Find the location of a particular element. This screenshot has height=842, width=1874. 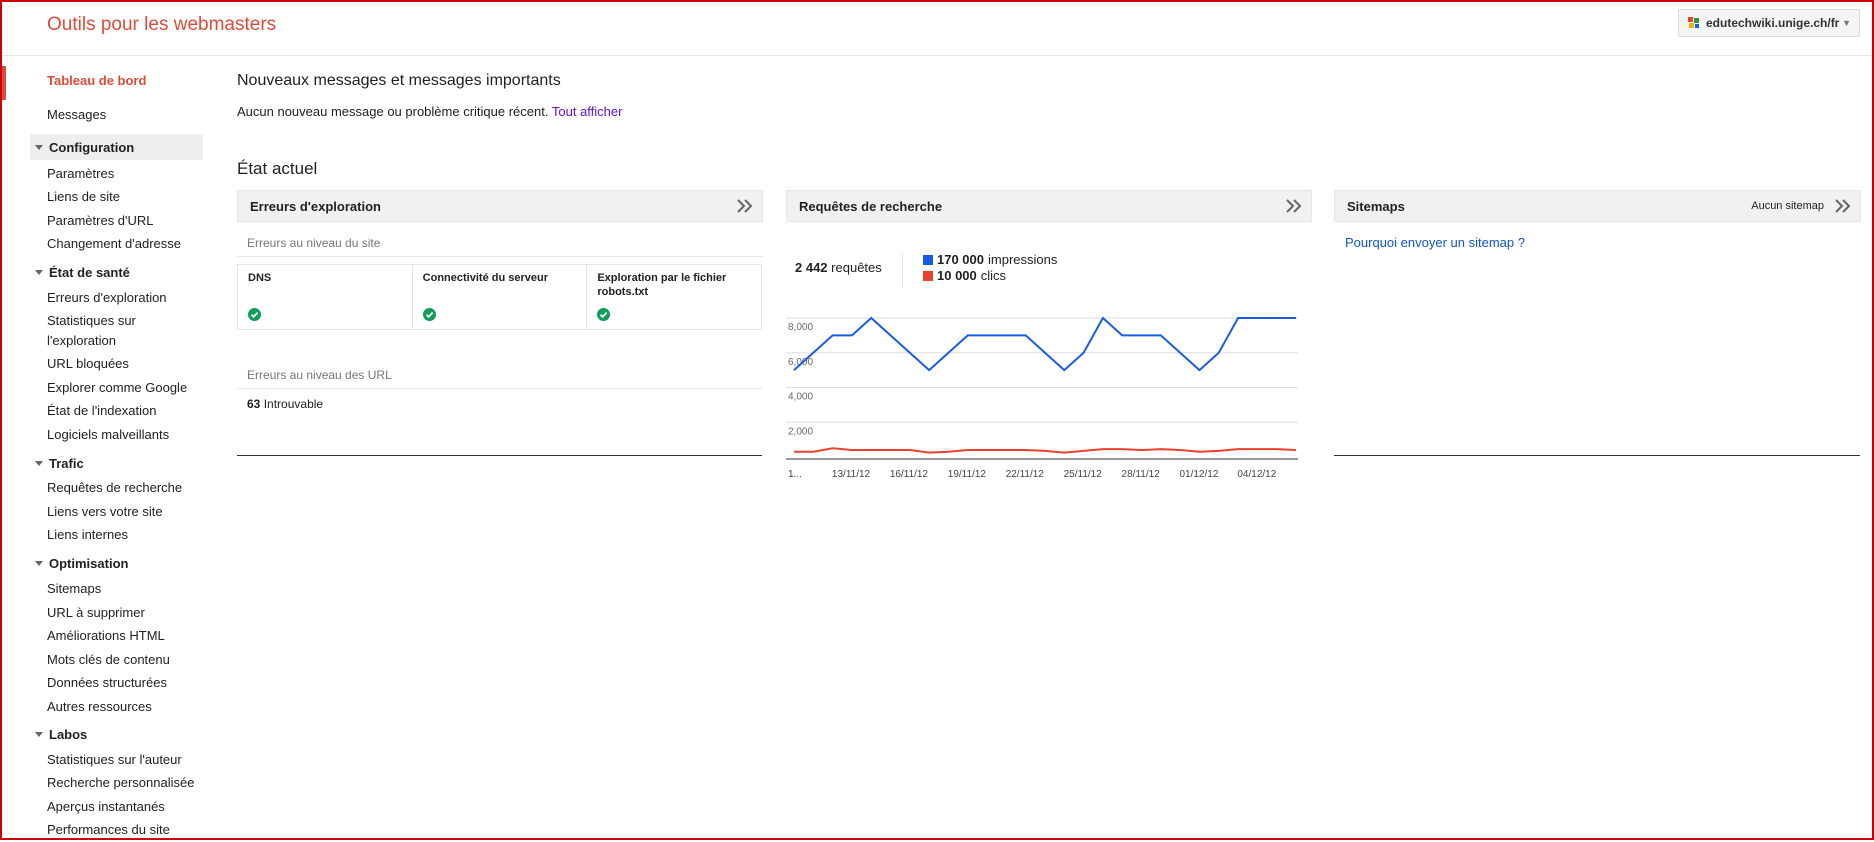

x-tick-label: 13/11/12 is located at coordinates (851, 474).